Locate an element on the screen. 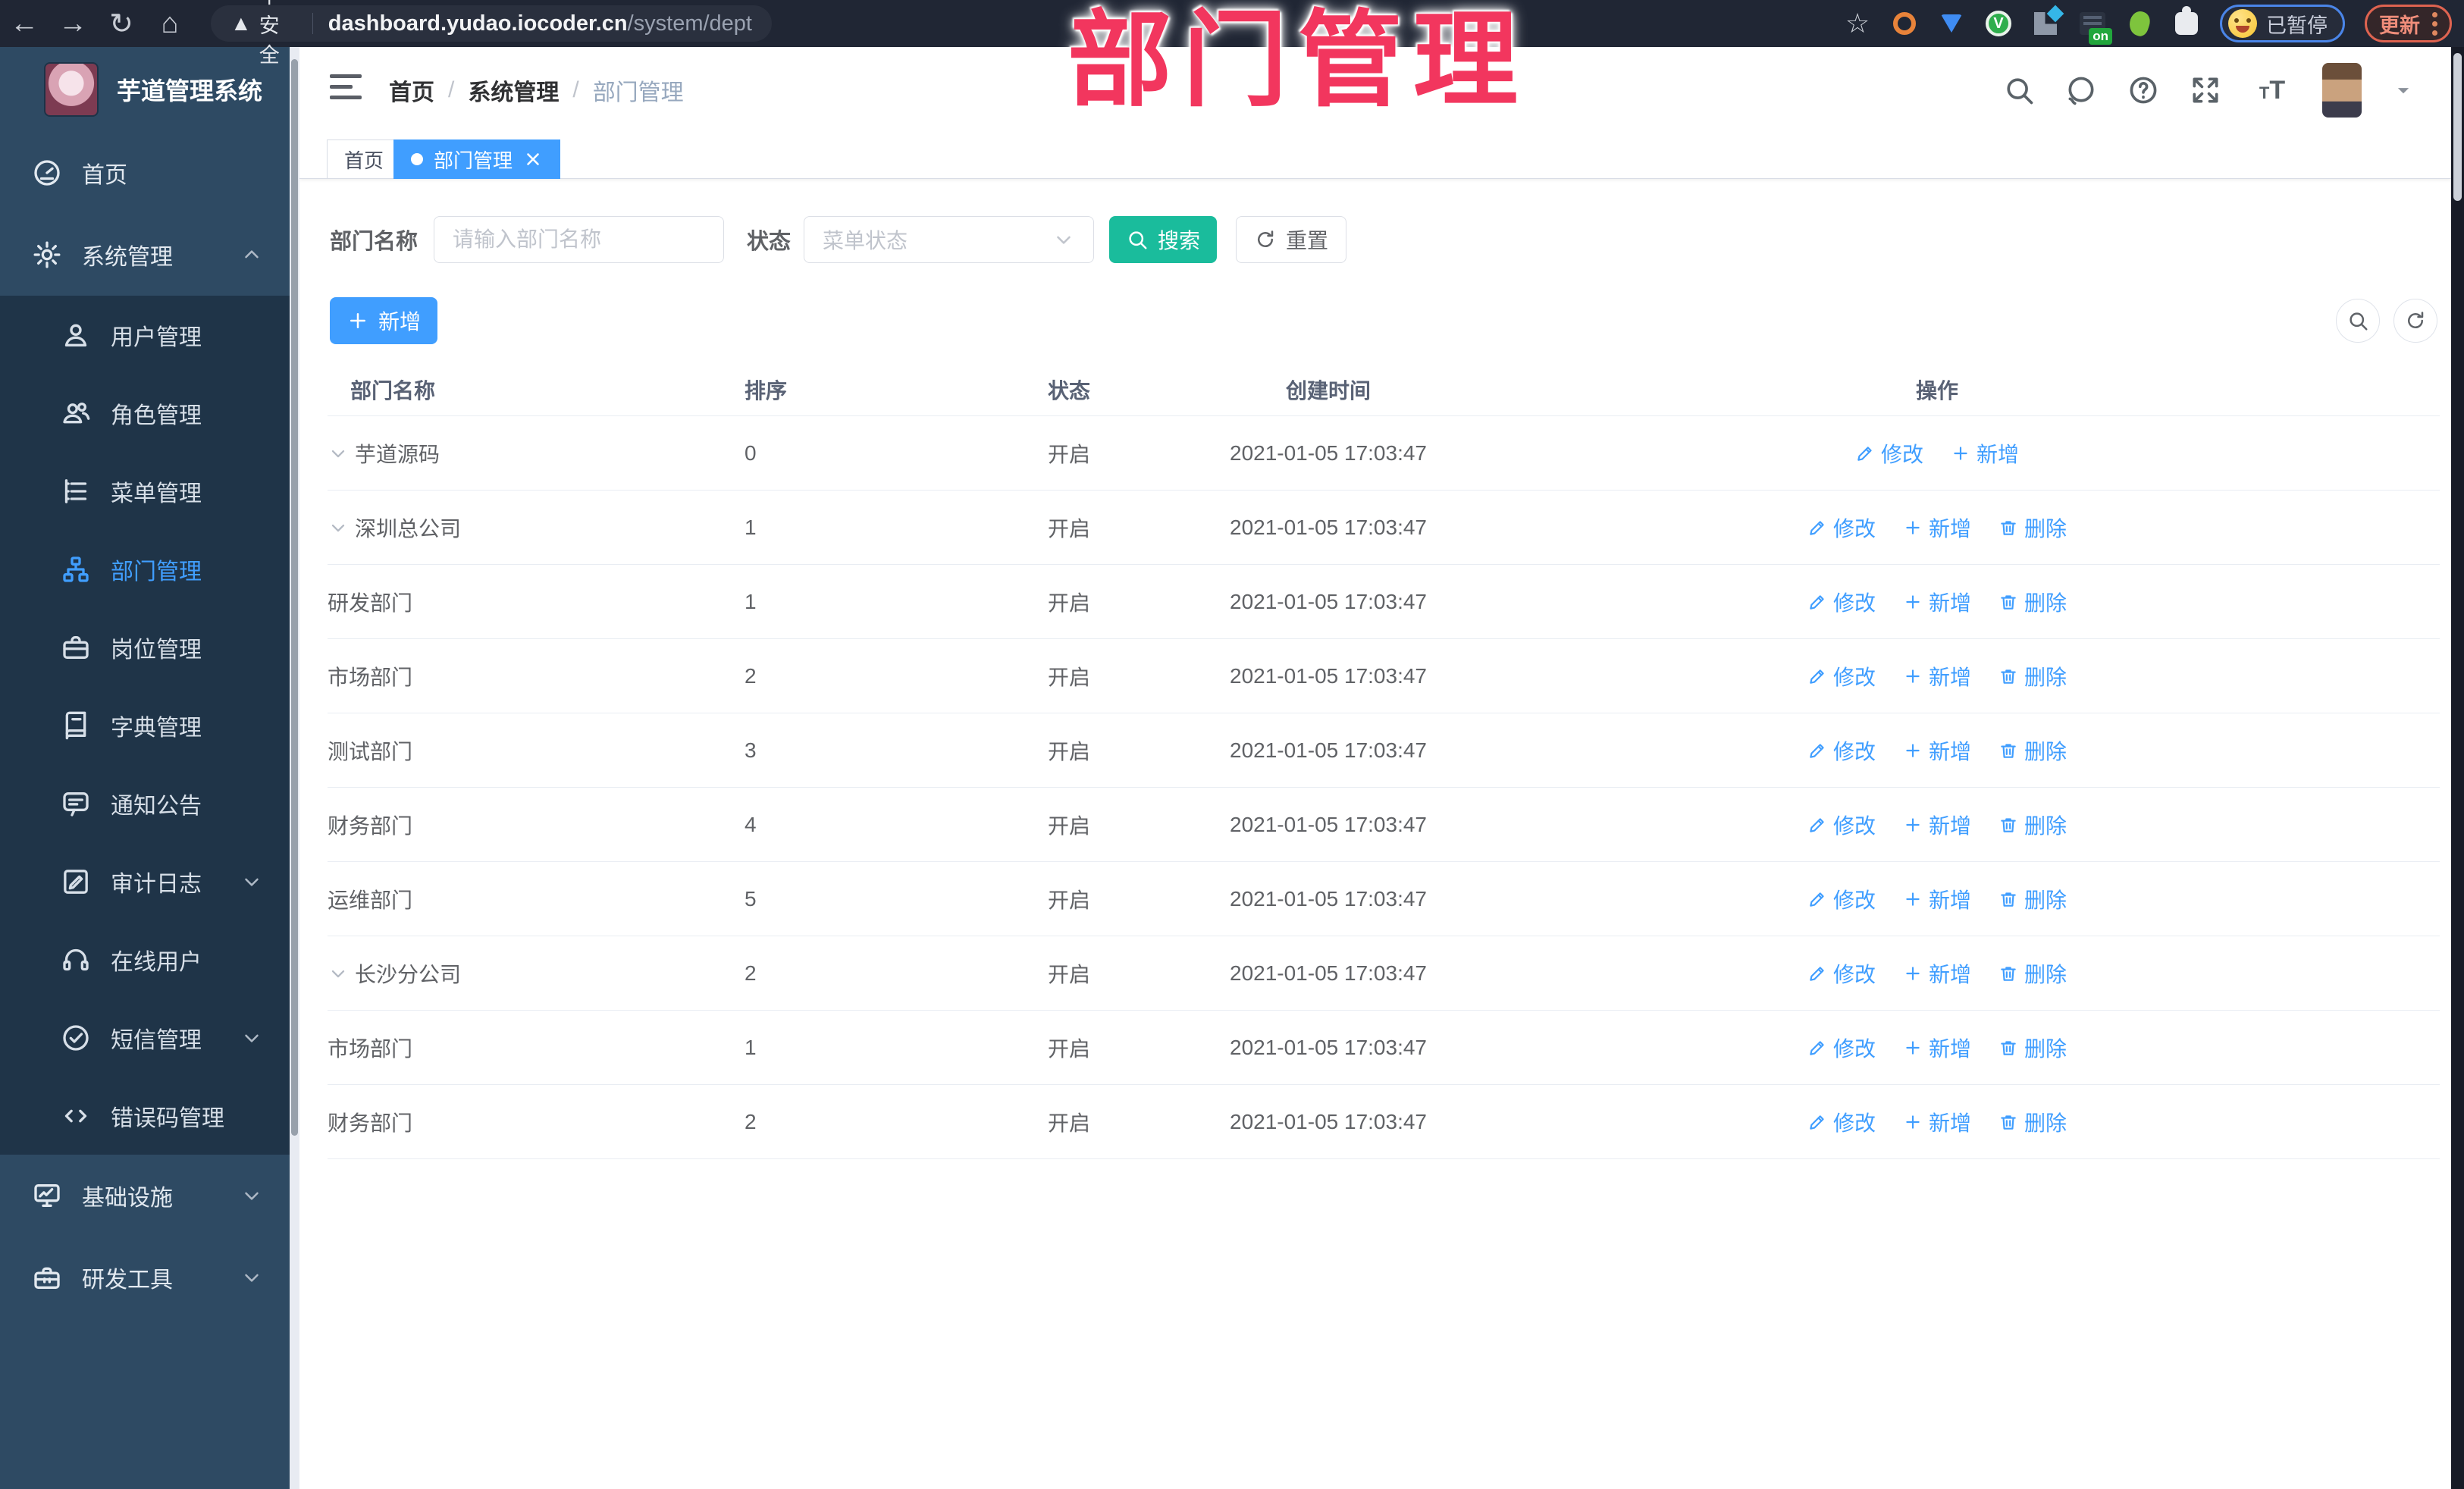  sidebar-item-notice: 通知公告 is located at coordinates (150, 803).